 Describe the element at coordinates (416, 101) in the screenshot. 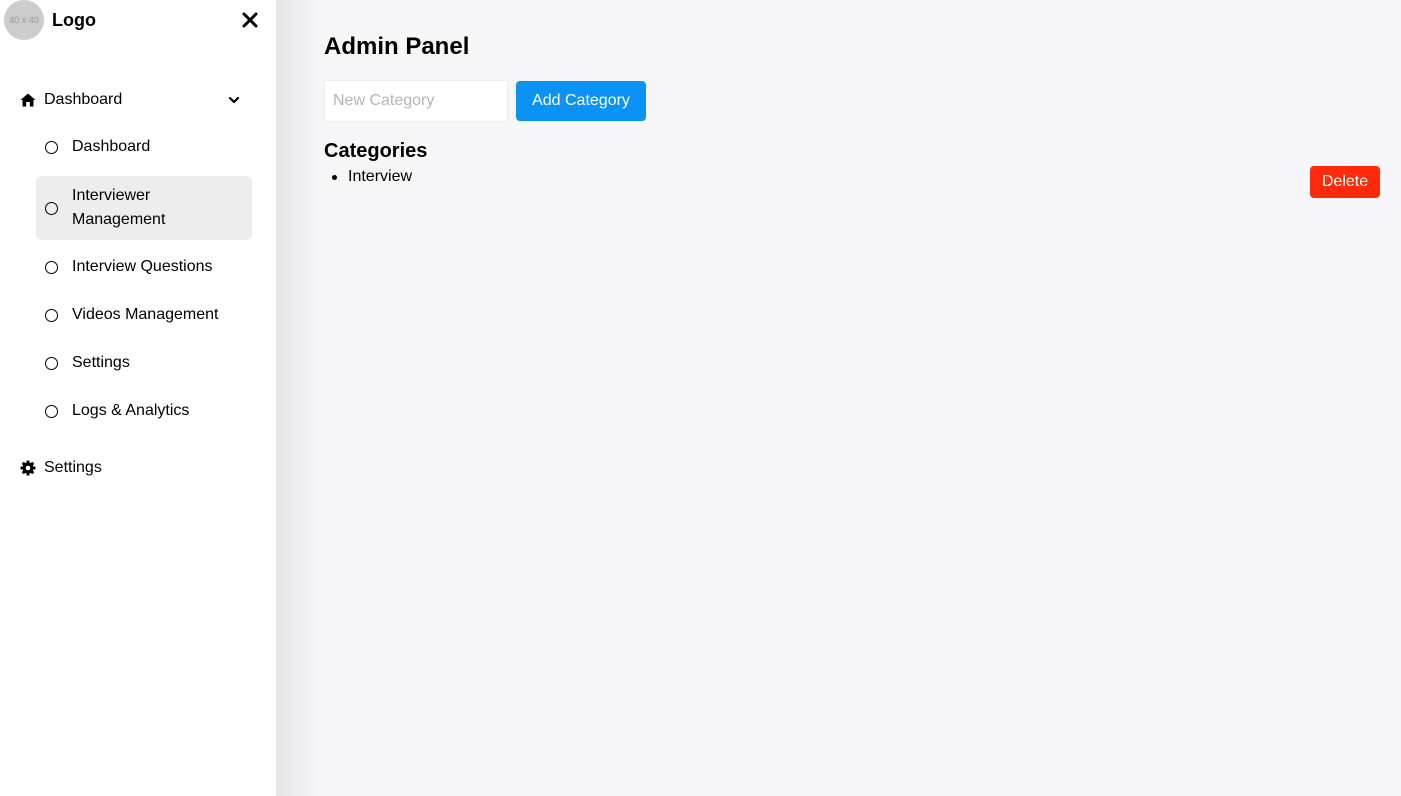

I see `new-category-input` at that location.